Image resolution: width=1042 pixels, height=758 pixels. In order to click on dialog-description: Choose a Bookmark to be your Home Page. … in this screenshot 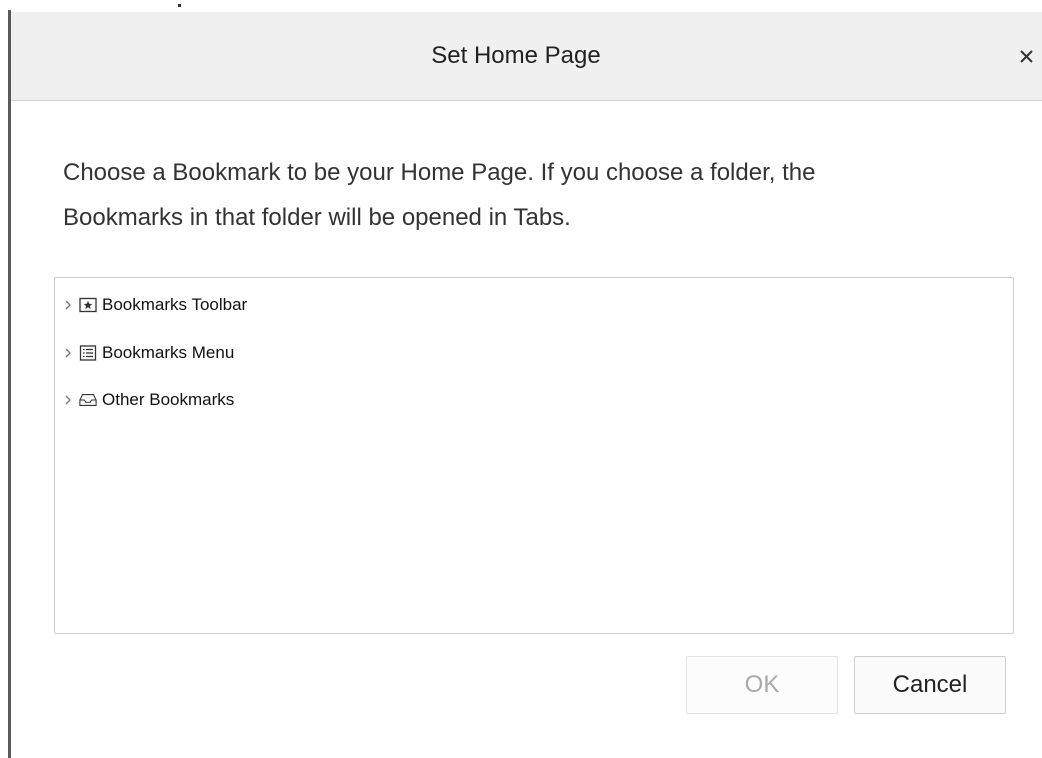, I will do `click(543, 195)`.